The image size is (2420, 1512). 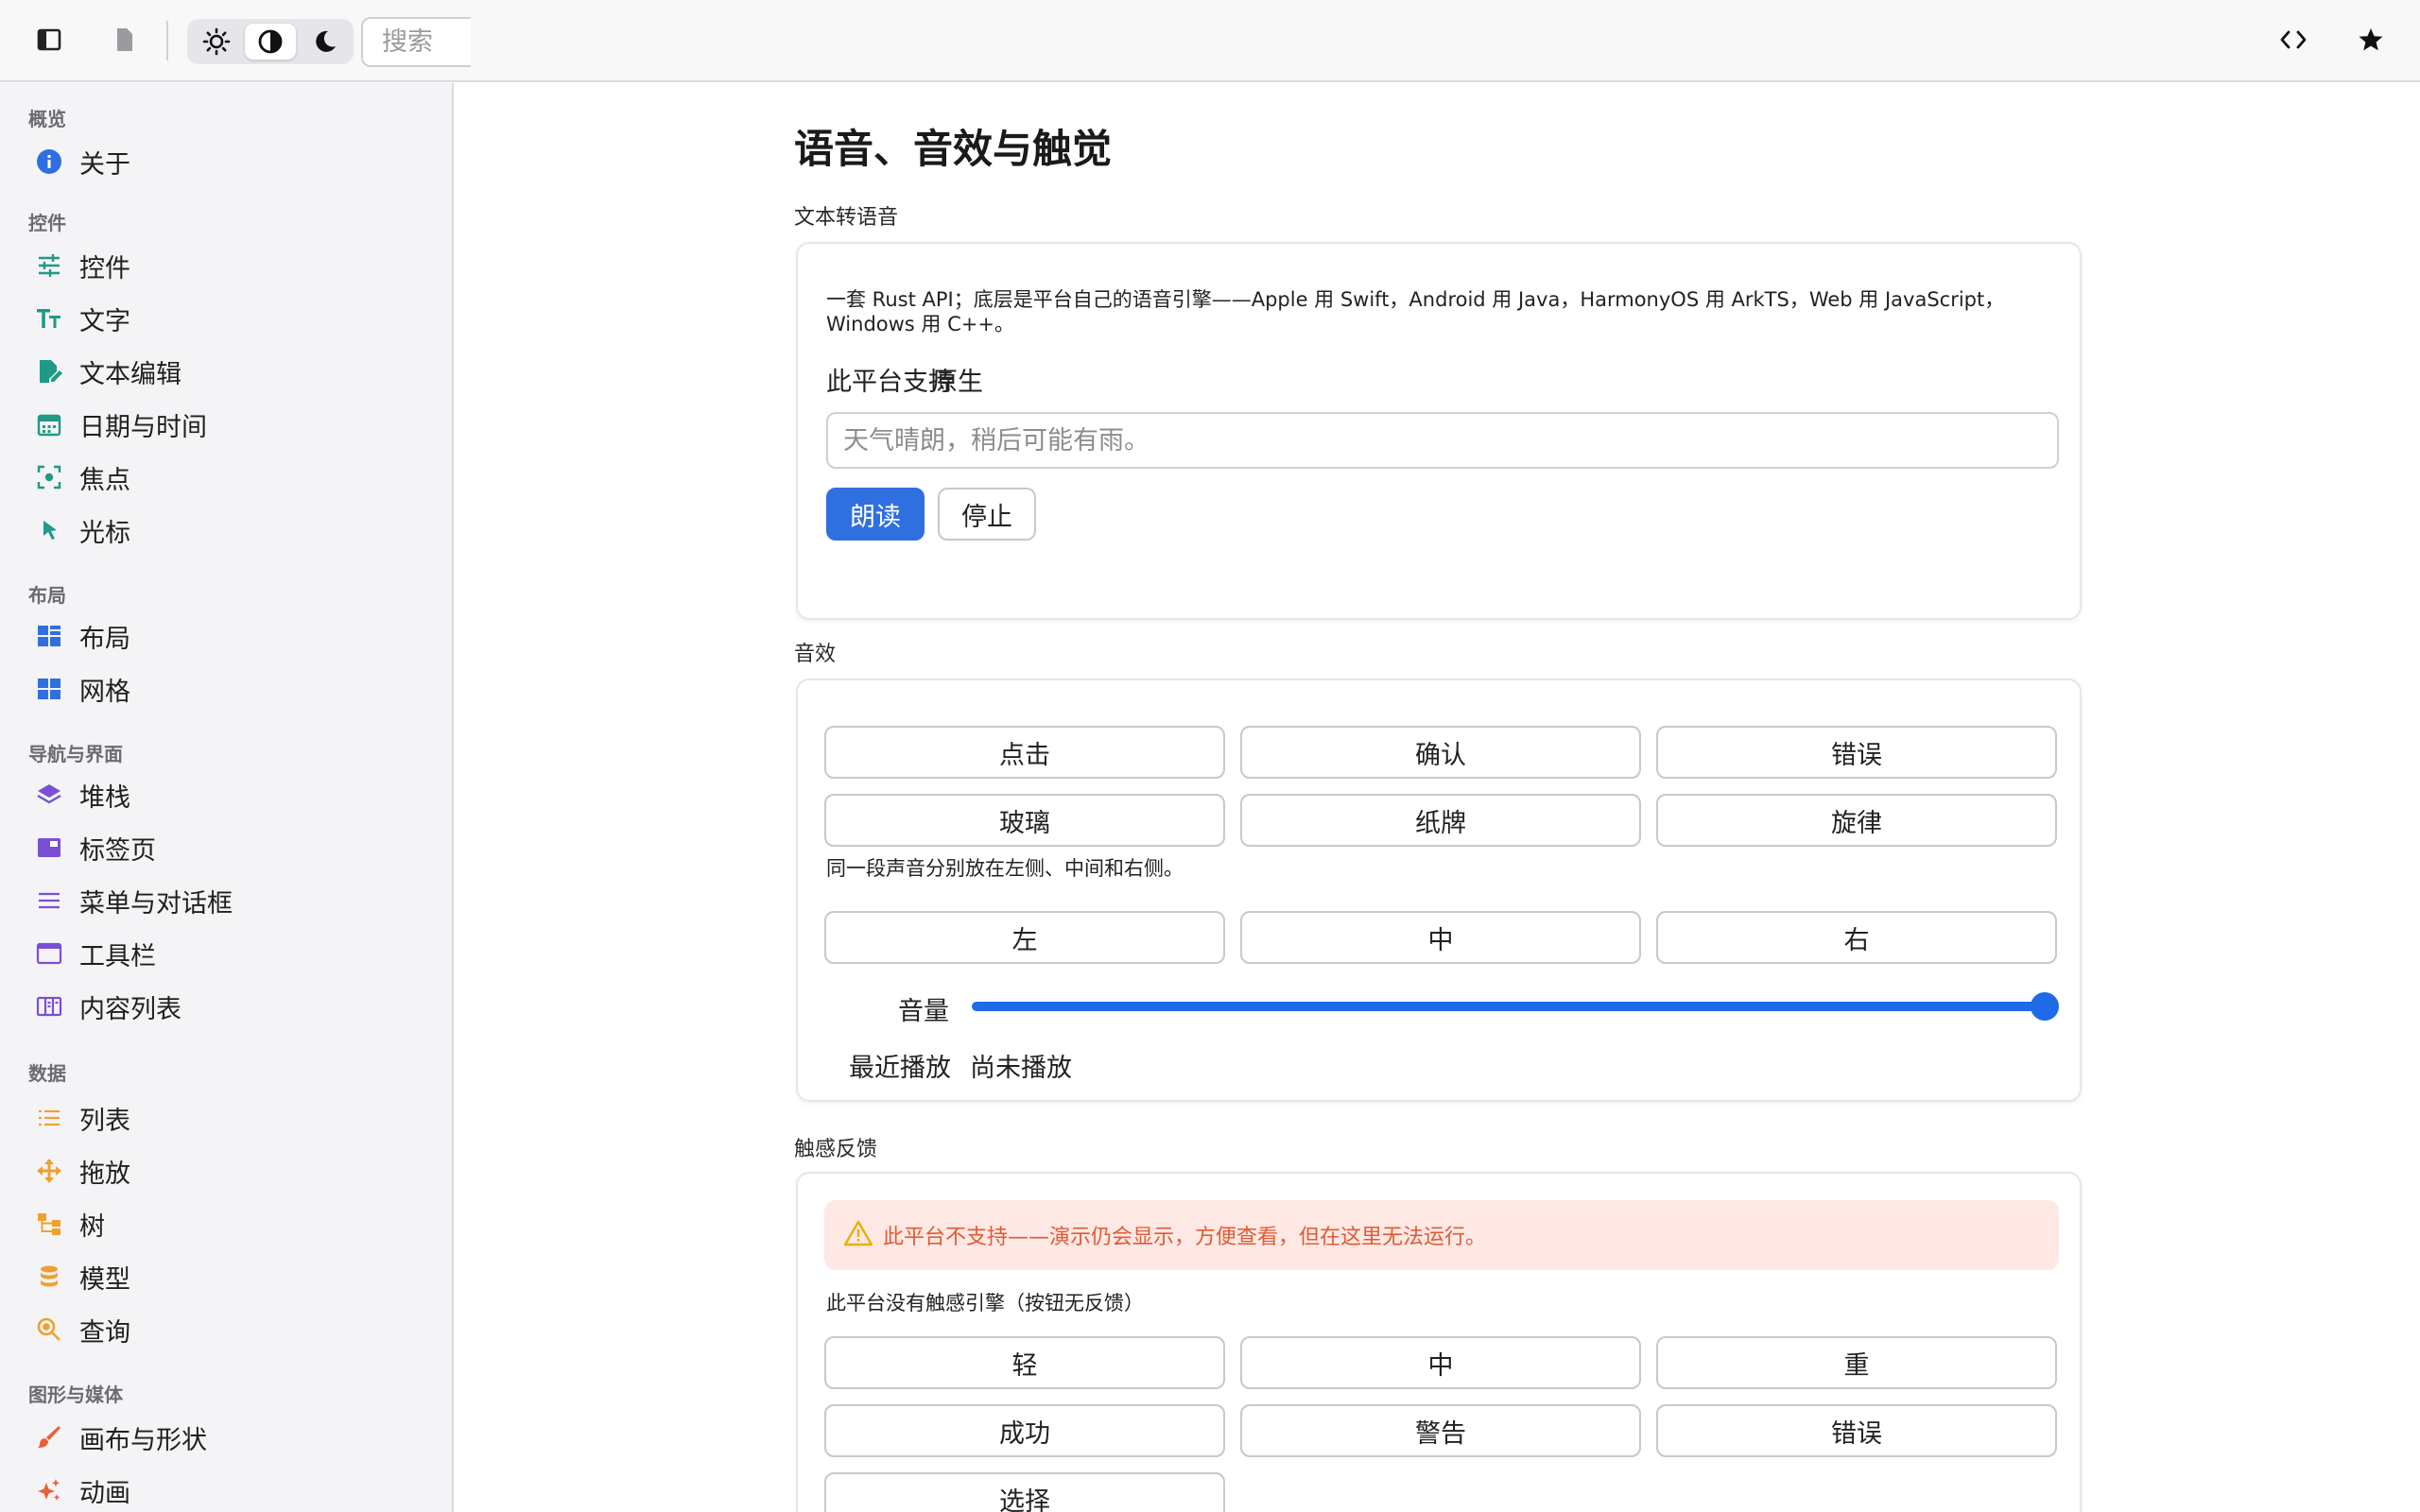 I want to click on slider-thumb, so click(x=2045, y=1006).